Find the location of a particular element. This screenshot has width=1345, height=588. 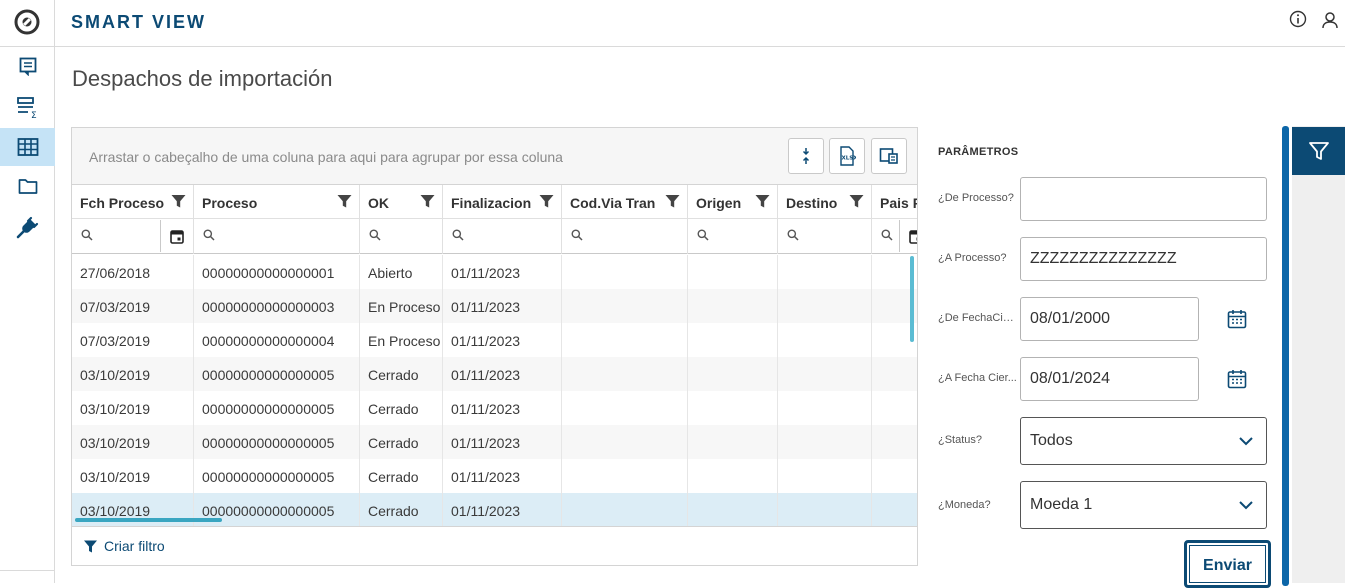

column-header: OK is located at coordinates (401, 202).